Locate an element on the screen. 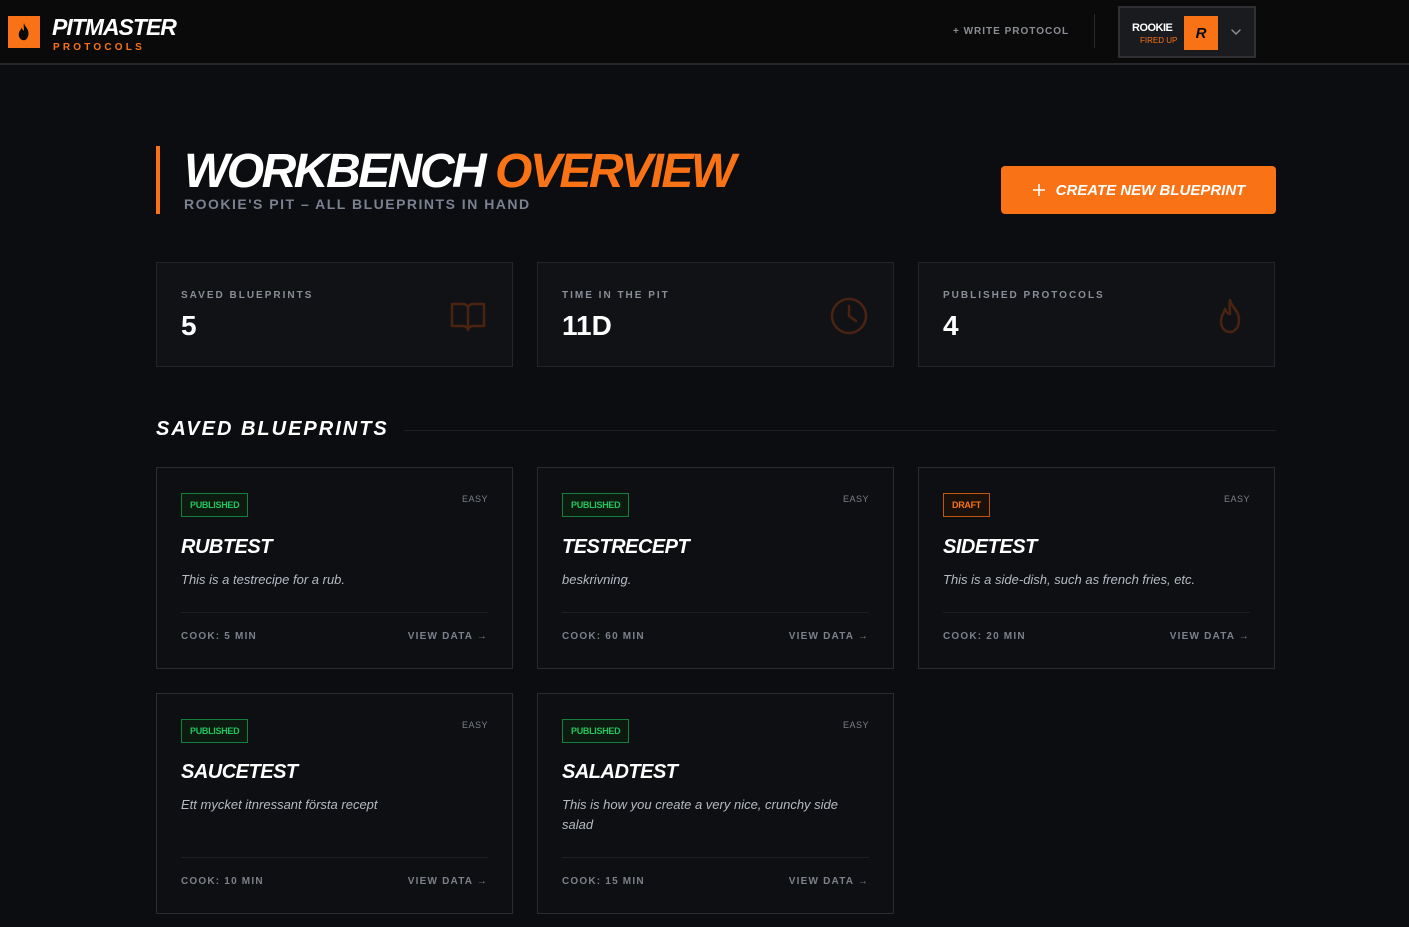 The image size is (1409, 927). clock-icon is located at coordinates (849, 316).